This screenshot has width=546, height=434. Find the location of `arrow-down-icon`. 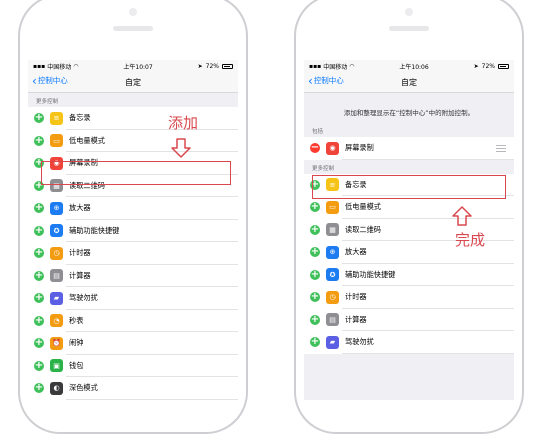

arrow-down-icon is located at coordinates (181, 148).